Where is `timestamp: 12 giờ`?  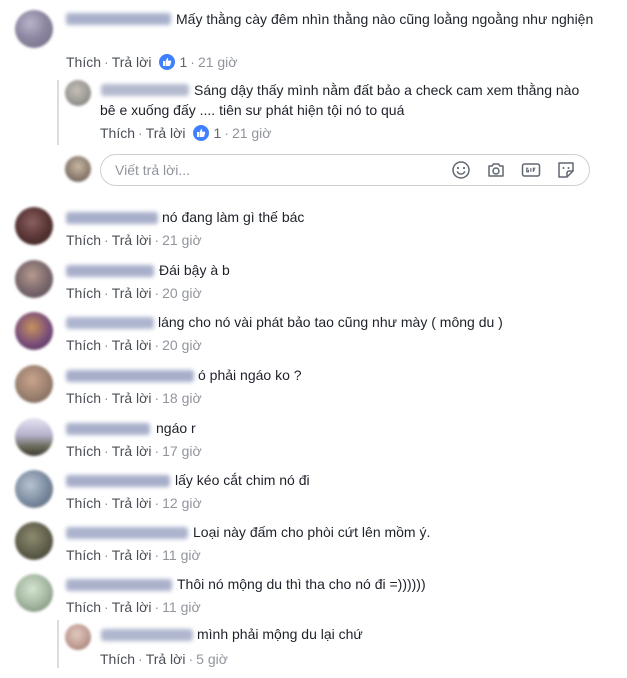
timestamp: 12 giờ is located at coordinates (182, 503).